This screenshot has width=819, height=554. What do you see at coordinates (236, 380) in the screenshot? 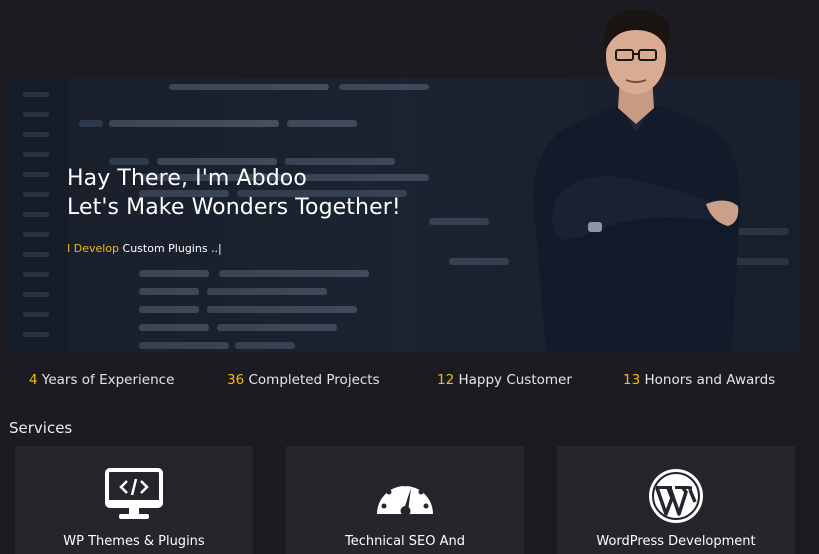
I see `stat-value: 36` at bounding box center [236, 380].